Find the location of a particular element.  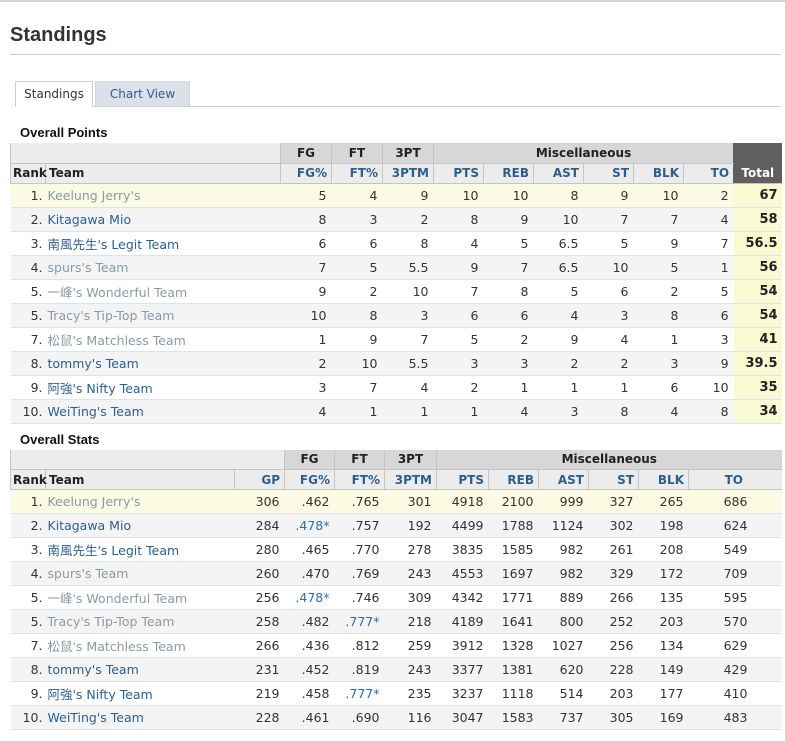

column-header-rank: Rank is located at coordinates (28, 479).